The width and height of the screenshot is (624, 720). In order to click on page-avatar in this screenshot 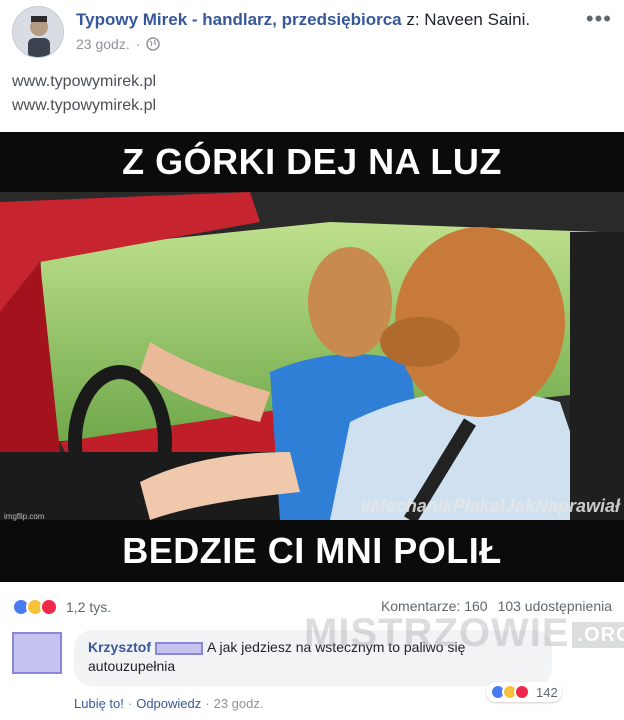, I will do `click(38, 32)`.